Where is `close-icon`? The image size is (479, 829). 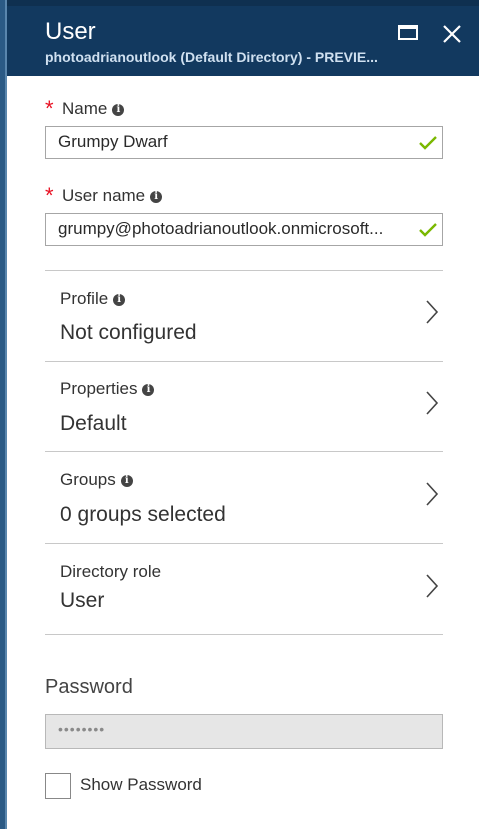 close-icon is located at coordinates (452, 34).